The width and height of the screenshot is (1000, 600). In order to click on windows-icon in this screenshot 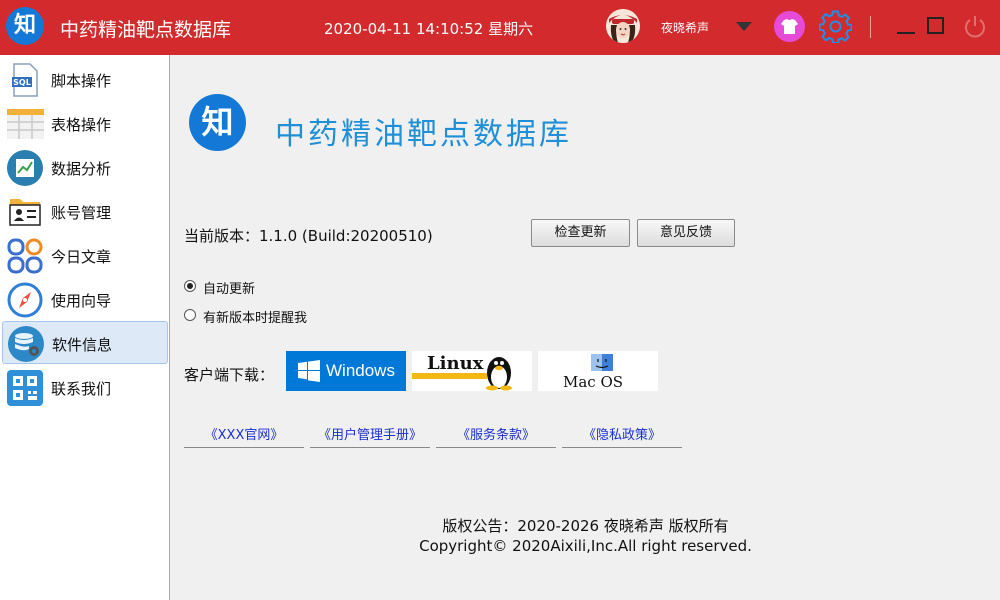, I will do `click(309, 371)`.